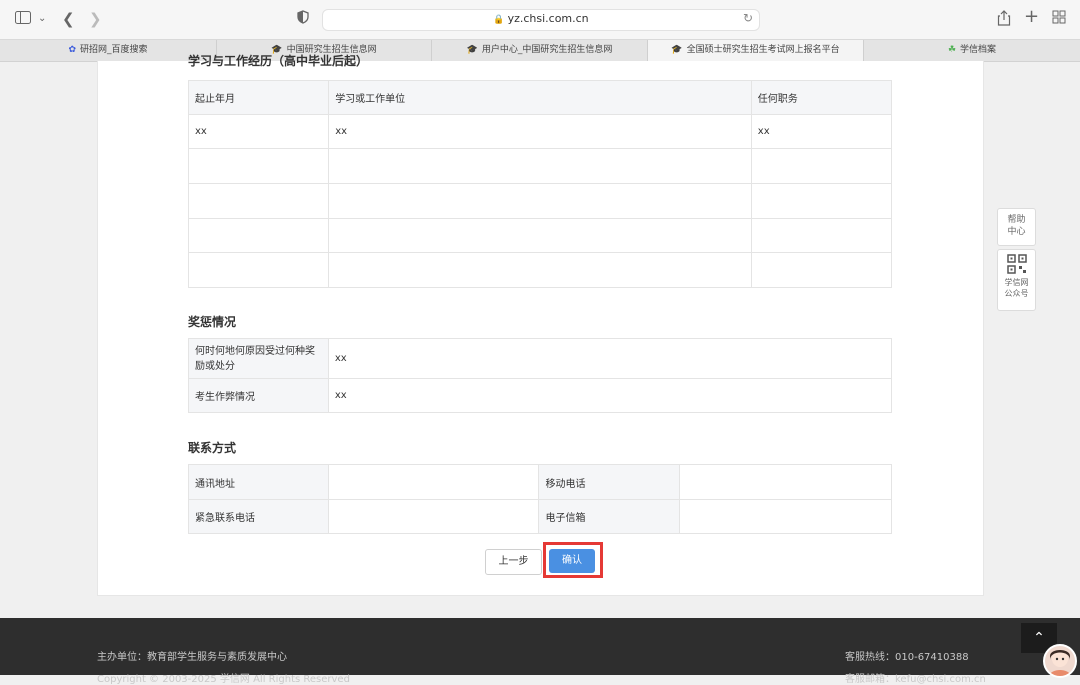 The image size is (1080, 685). I want to click on share-icon, so click(1004, 20).